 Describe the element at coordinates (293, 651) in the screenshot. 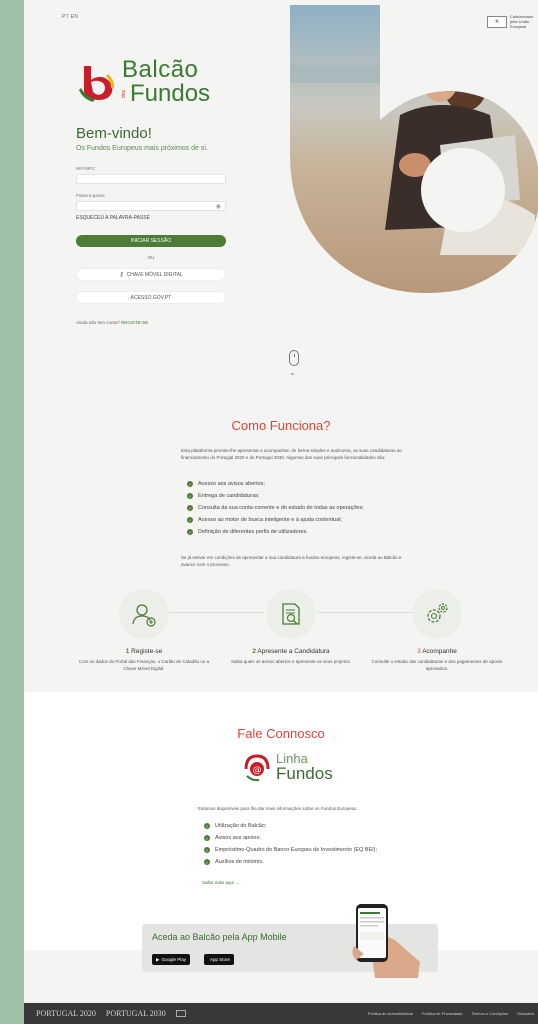

I see `step-title-text: Apresente a Candidatura` at that location.